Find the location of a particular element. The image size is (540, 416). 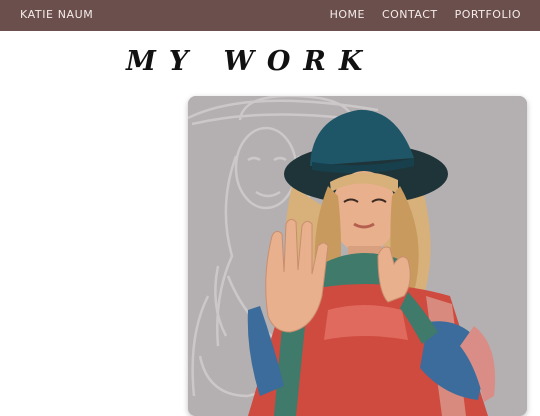

nav-link-contact: CONTACT is located at coordinates (410, 14).